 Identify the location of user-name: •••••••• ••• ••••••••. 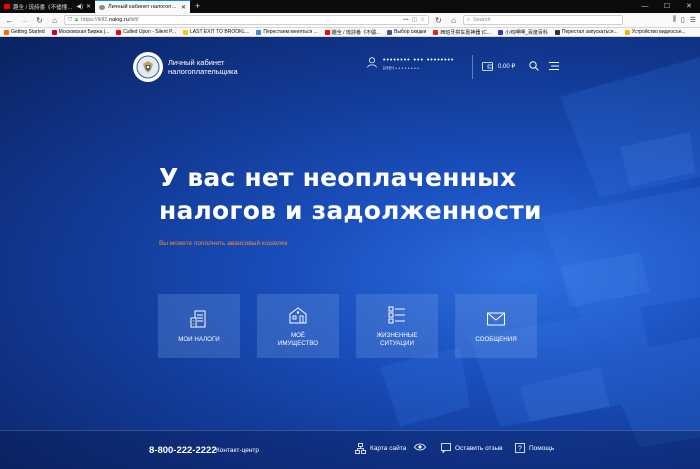
(419, 60).